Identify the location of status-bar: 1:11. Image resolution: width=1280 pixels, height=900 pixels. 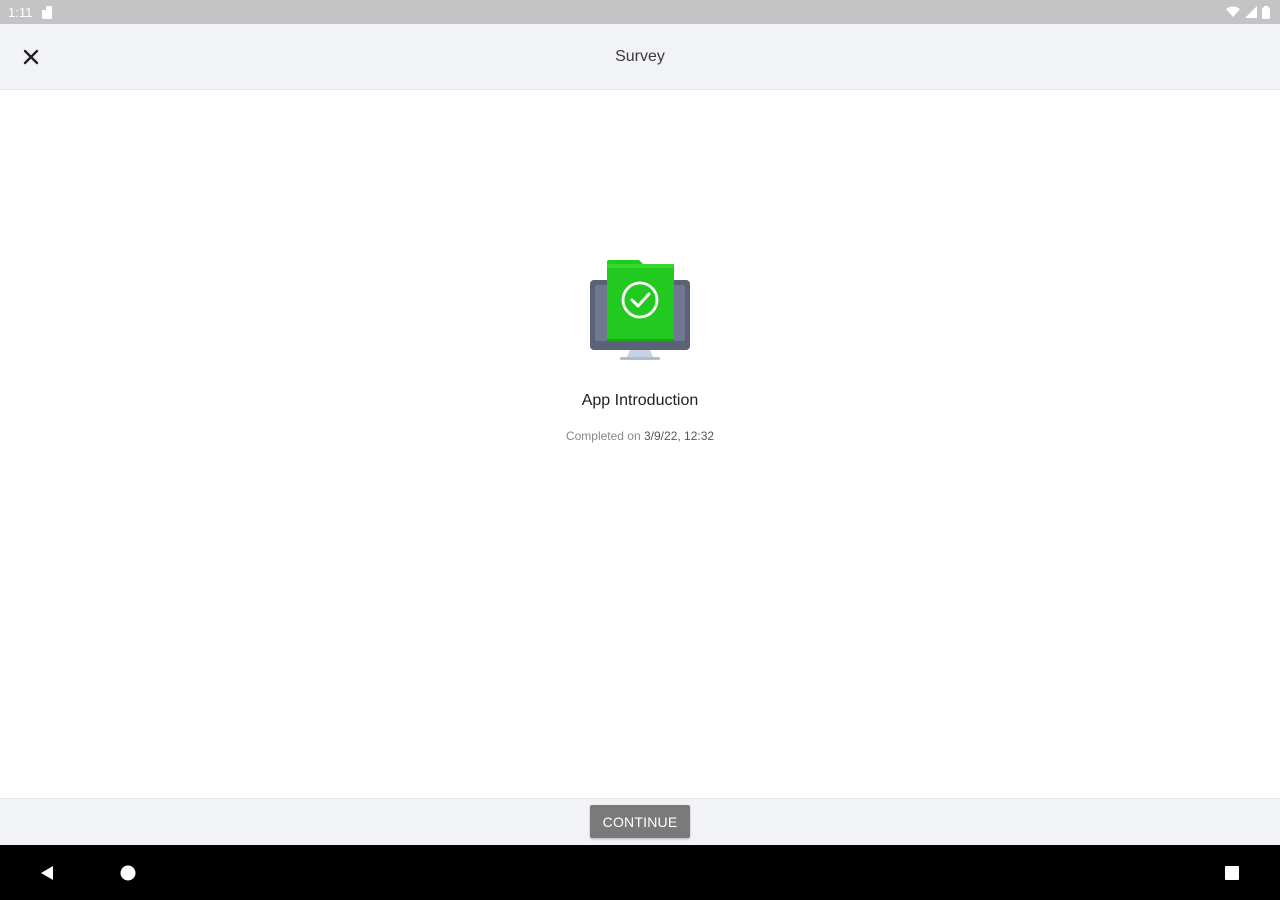
(640, 12).